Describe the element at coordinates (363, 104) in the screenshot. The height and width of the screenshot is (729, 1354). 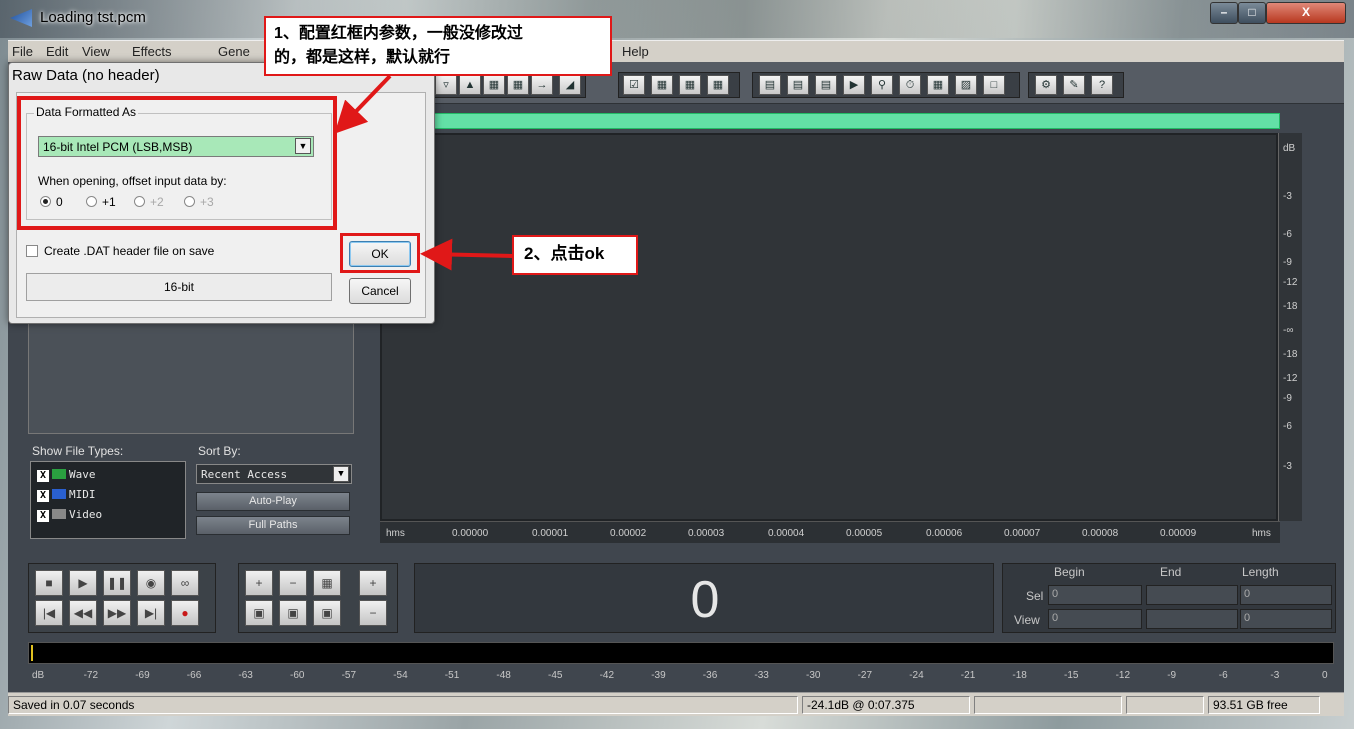
I see `arrow-to-format` at that location.